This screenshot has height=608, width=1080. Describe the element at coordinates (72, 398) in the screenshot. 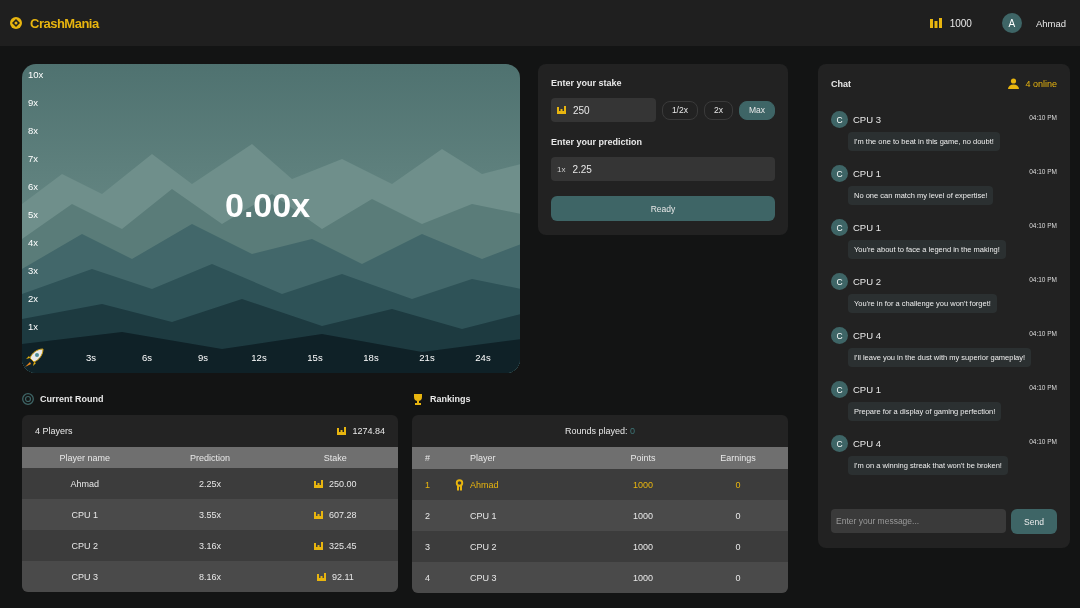

I see `section-title: Current Round` at that location.